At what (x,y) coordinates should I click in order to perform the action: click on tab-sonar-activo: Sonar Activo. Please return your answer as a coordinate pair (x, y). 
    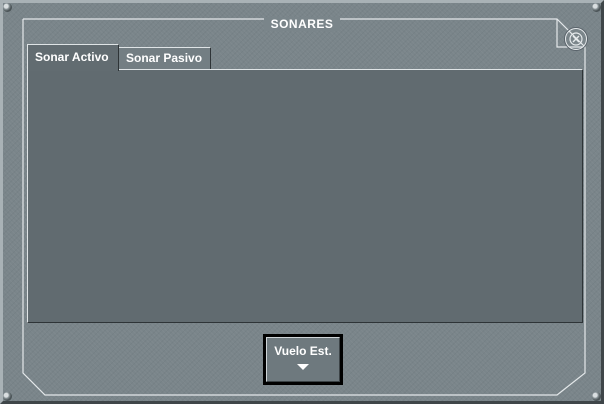
    Looking at the image, I should click on (73, 57).